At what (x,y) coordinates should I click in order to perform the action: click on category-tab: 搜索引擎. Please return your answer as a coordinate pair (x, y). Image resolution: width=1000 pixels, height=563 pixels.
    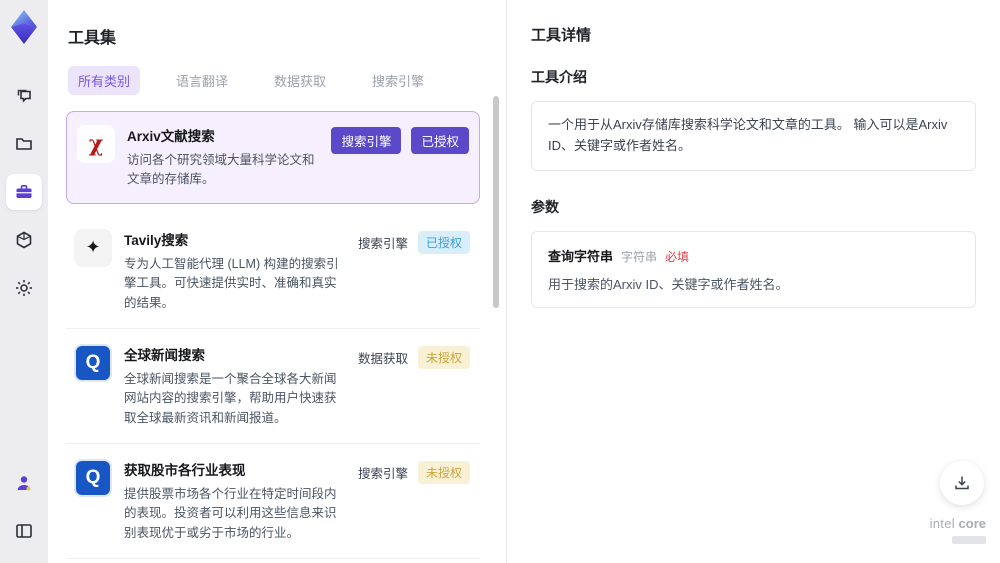
    Looking at the image, I should click on (398, 80).